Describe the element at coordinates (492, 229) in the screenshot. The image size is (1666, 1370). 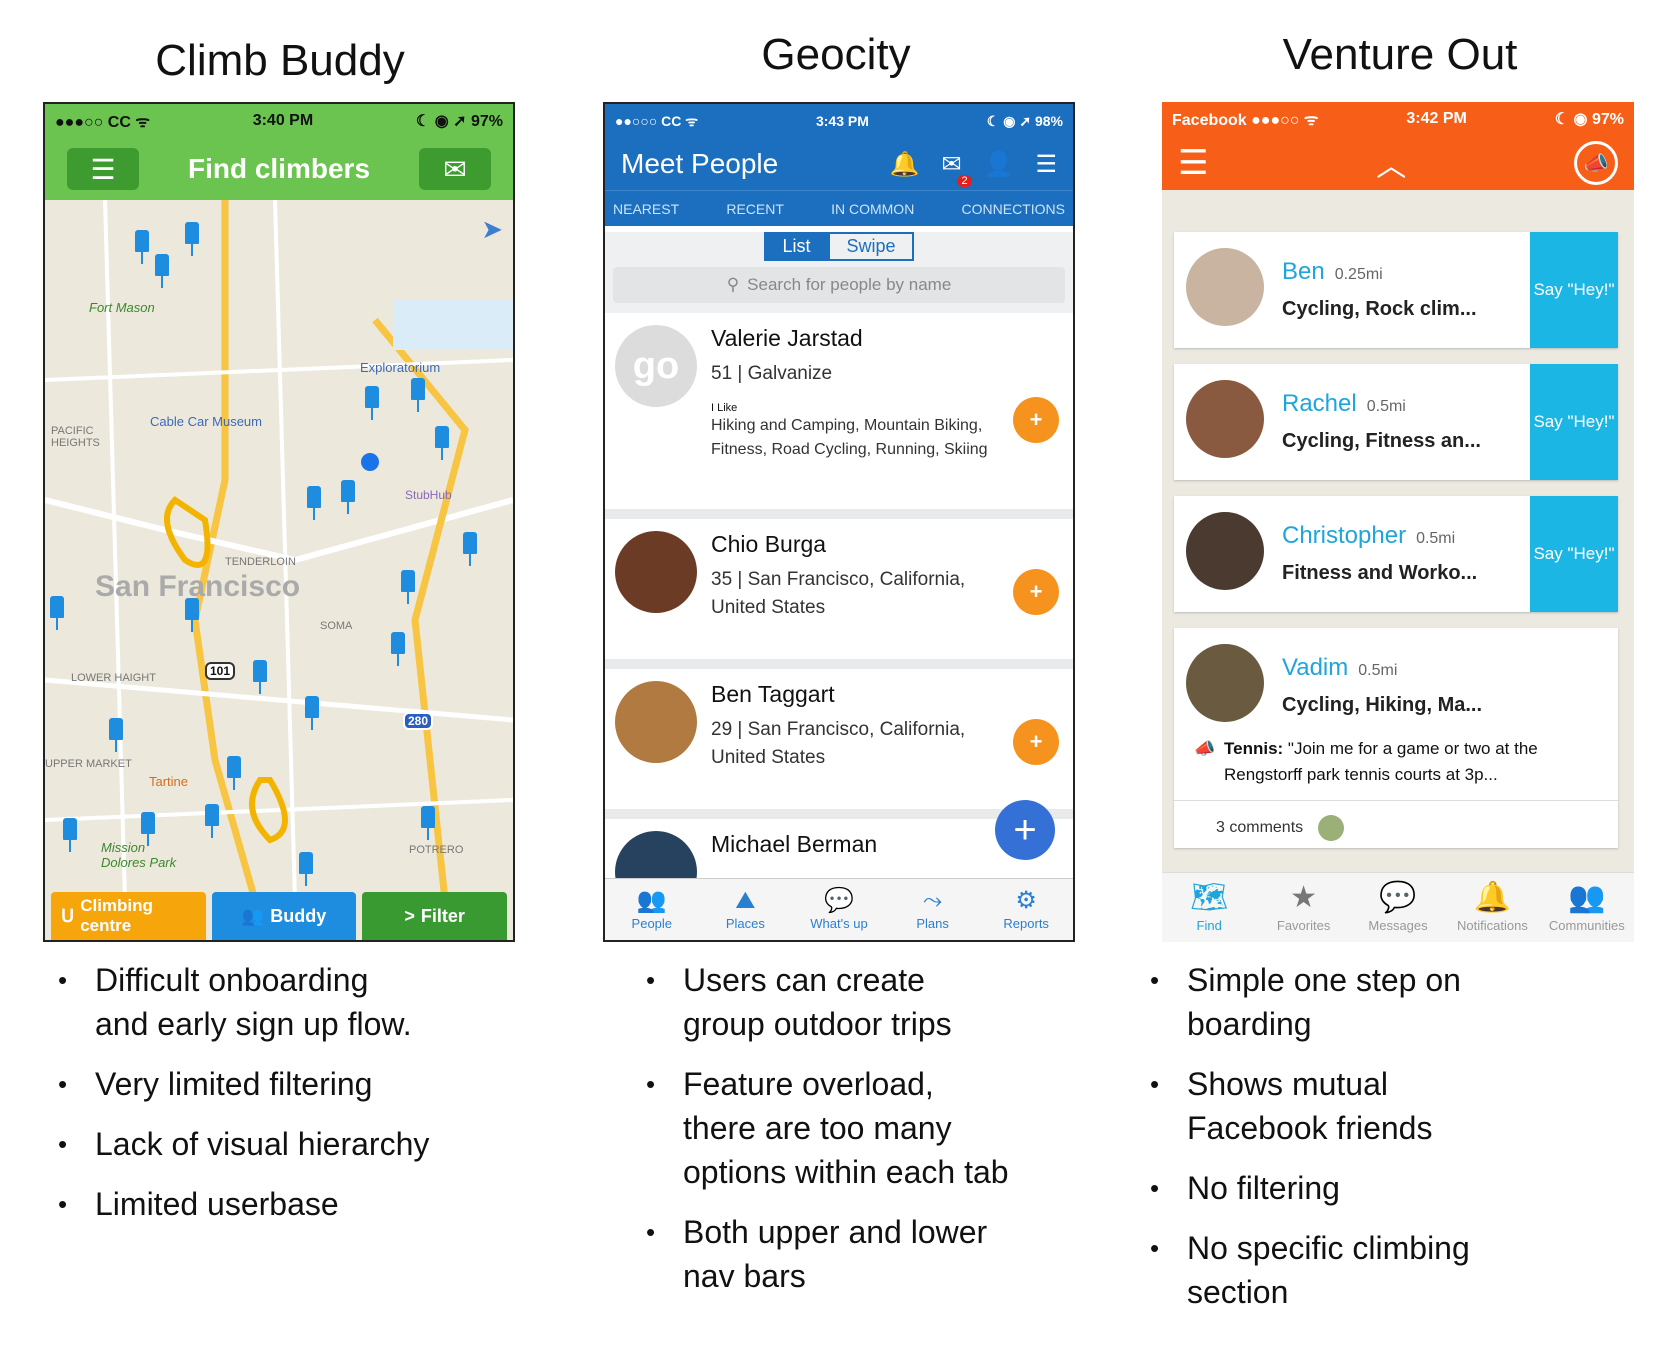
I see `locate-icon: ➤` at that location.